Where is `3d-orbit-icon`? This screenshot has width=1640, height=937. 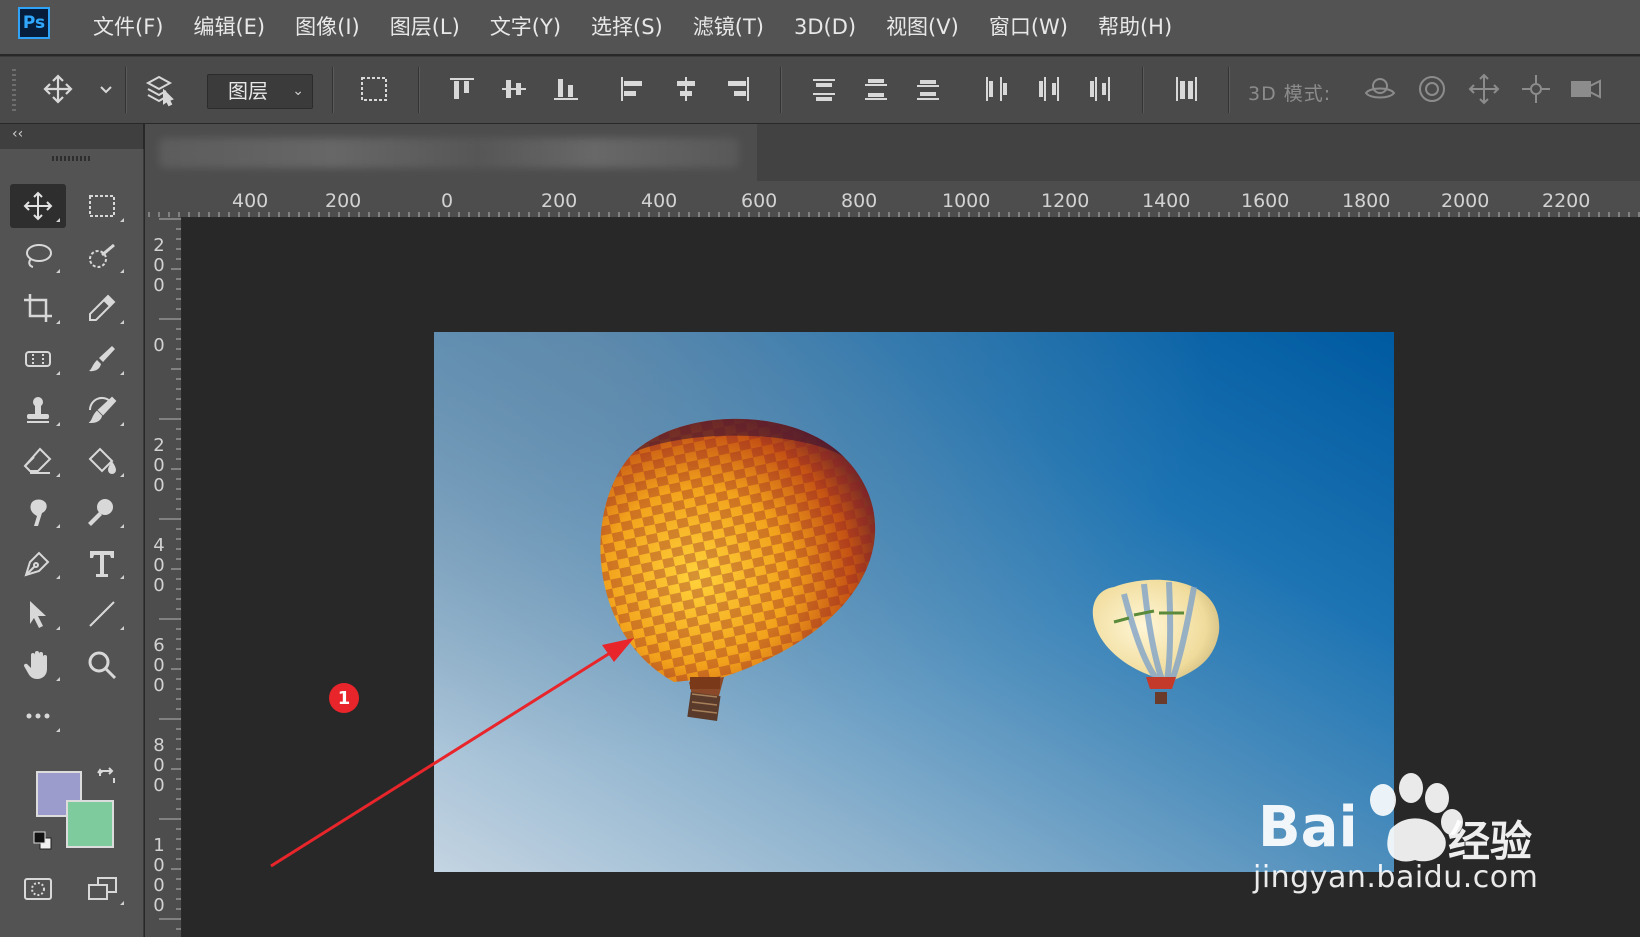
3d-orbit-icon is located at coordinates (1380, 89).